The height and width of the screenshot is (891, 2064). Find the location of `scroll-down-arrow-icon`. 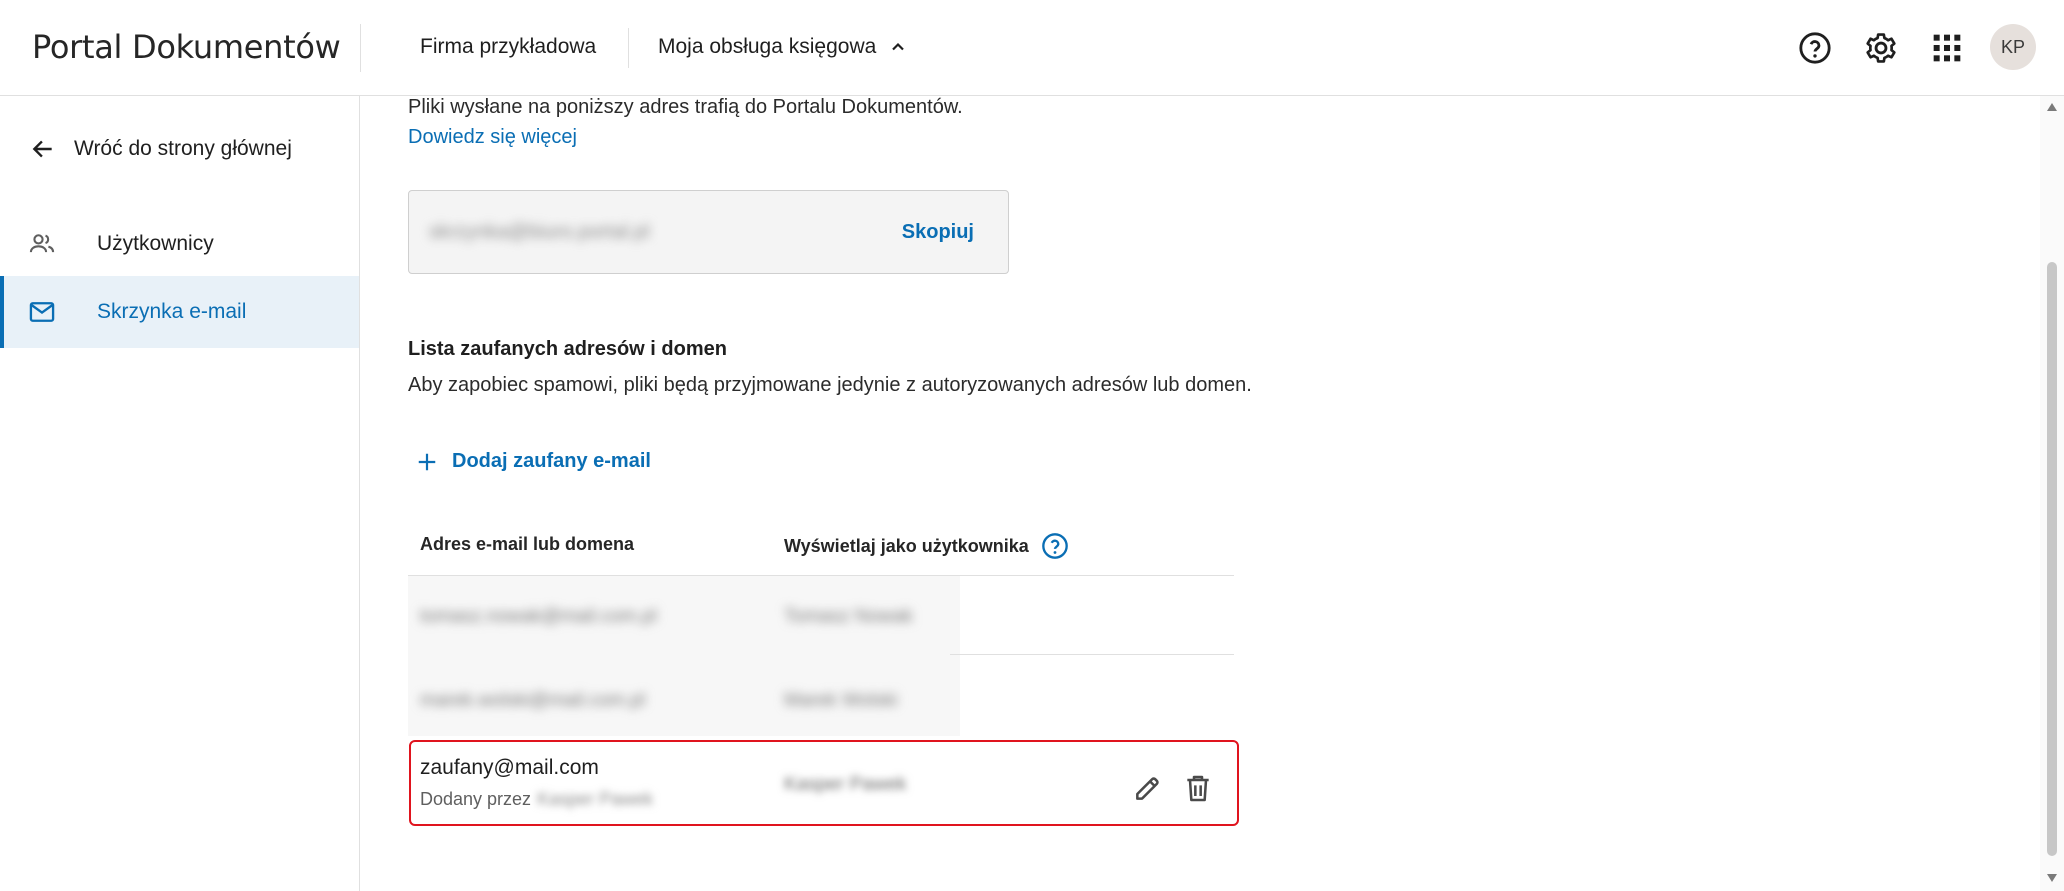

scroll-down-arrow-icon is located at coordinates (2052, 878).